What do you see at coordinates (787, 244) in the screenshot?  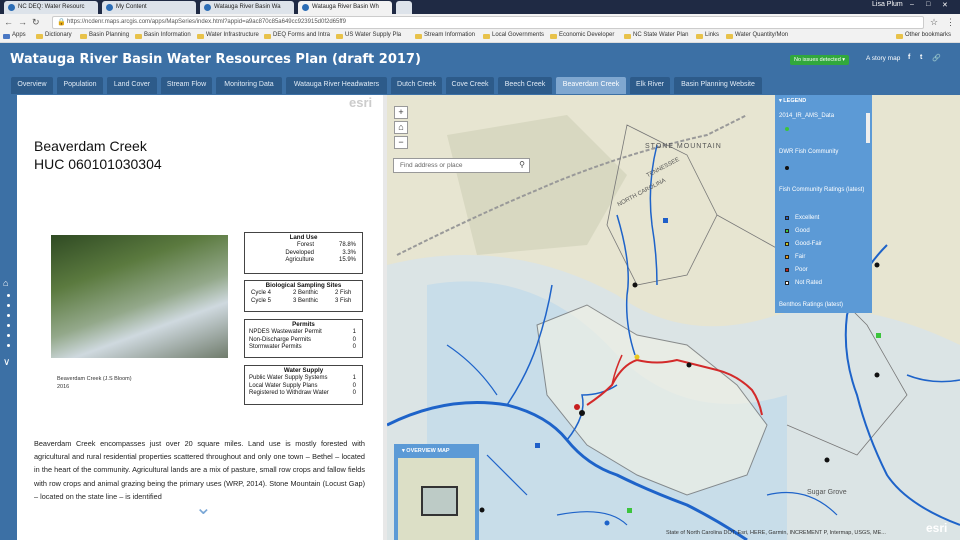 I see `legend-swatch-good-fair` at bounding box center [787, 244].